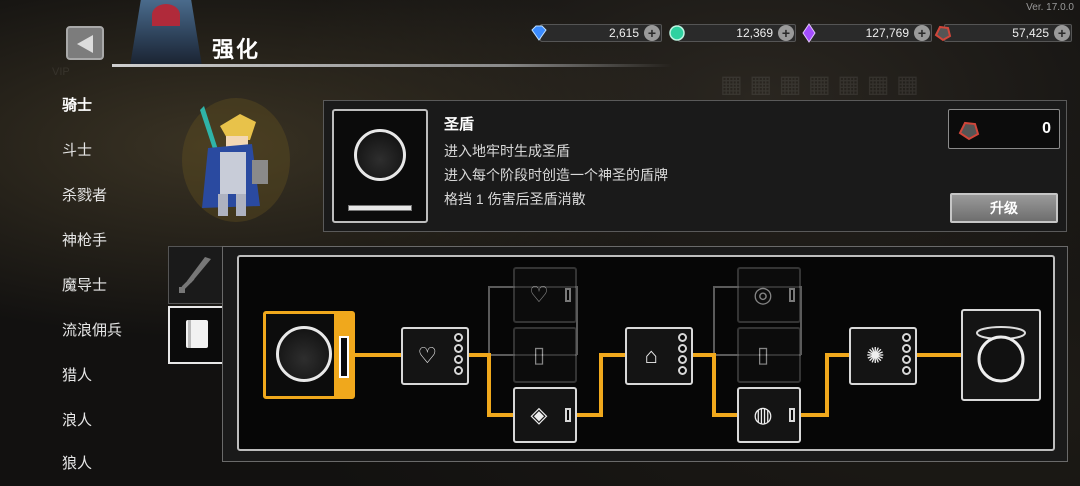 The image size is (1080, 486). I want to click on skill-desc-line-2: 进入每个阶段时创造一个神圣的盾牌, so click(556, 175).